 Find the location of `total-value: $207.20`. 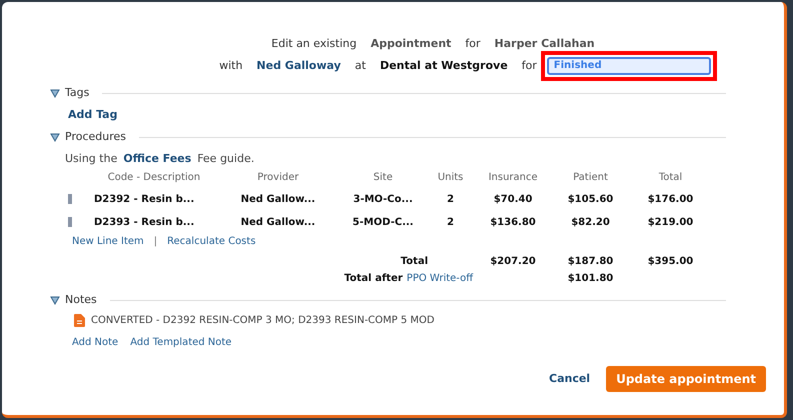

total-value: $207.20 is located at coordinates (513, 262).